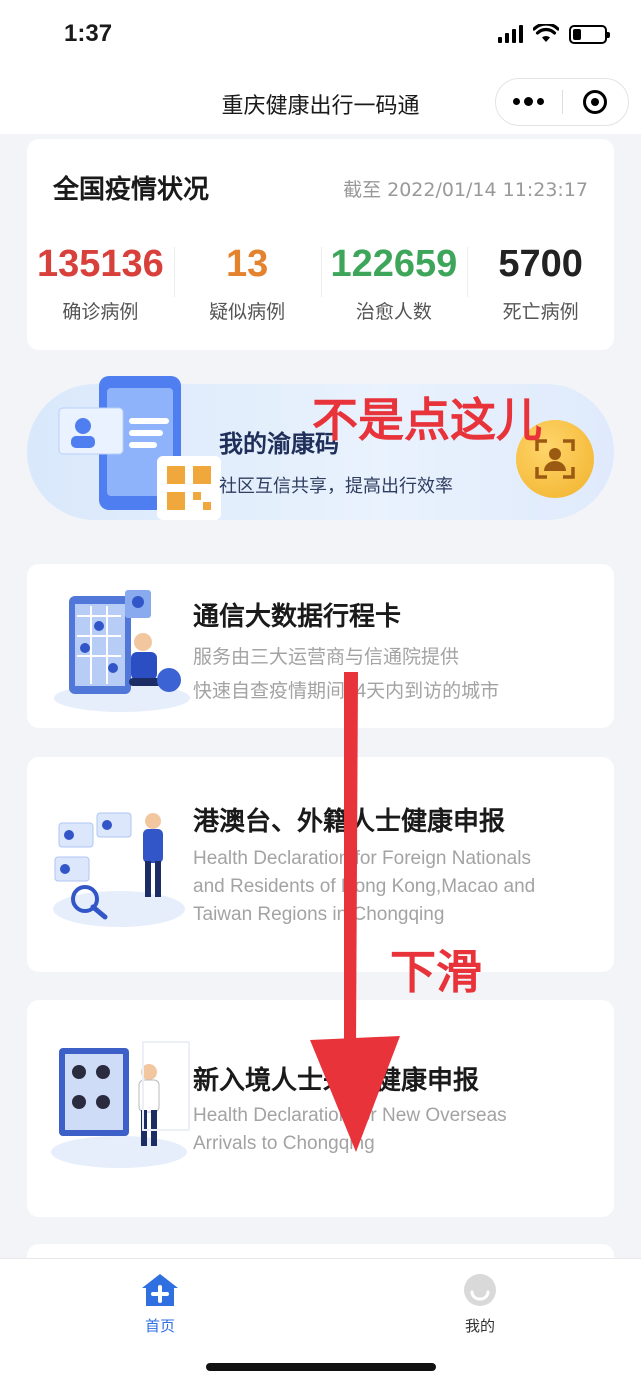 This screenshot has width=641, height=1387. Describe the element at coordinates (320, 102) in the screenshot. I see `nav-bar: 重庆健康出行一码通` at that location.